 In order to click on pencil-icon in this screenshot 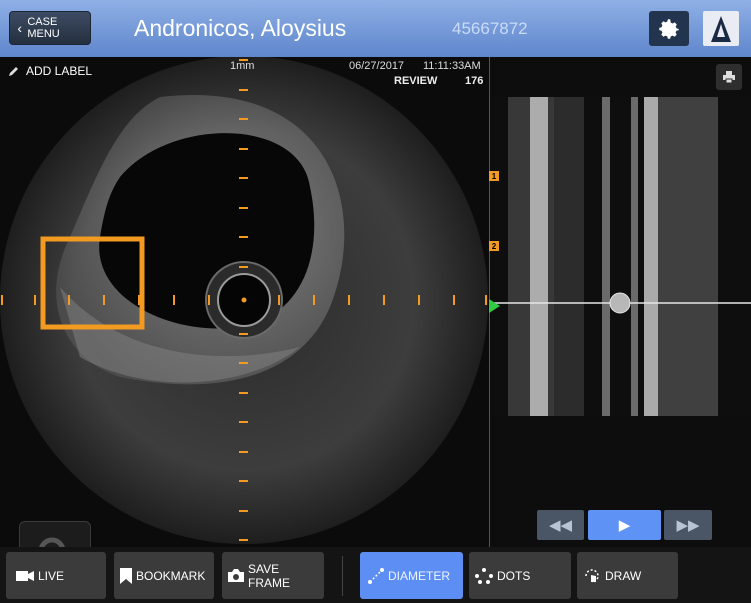, I will do `click(13, 71)`.